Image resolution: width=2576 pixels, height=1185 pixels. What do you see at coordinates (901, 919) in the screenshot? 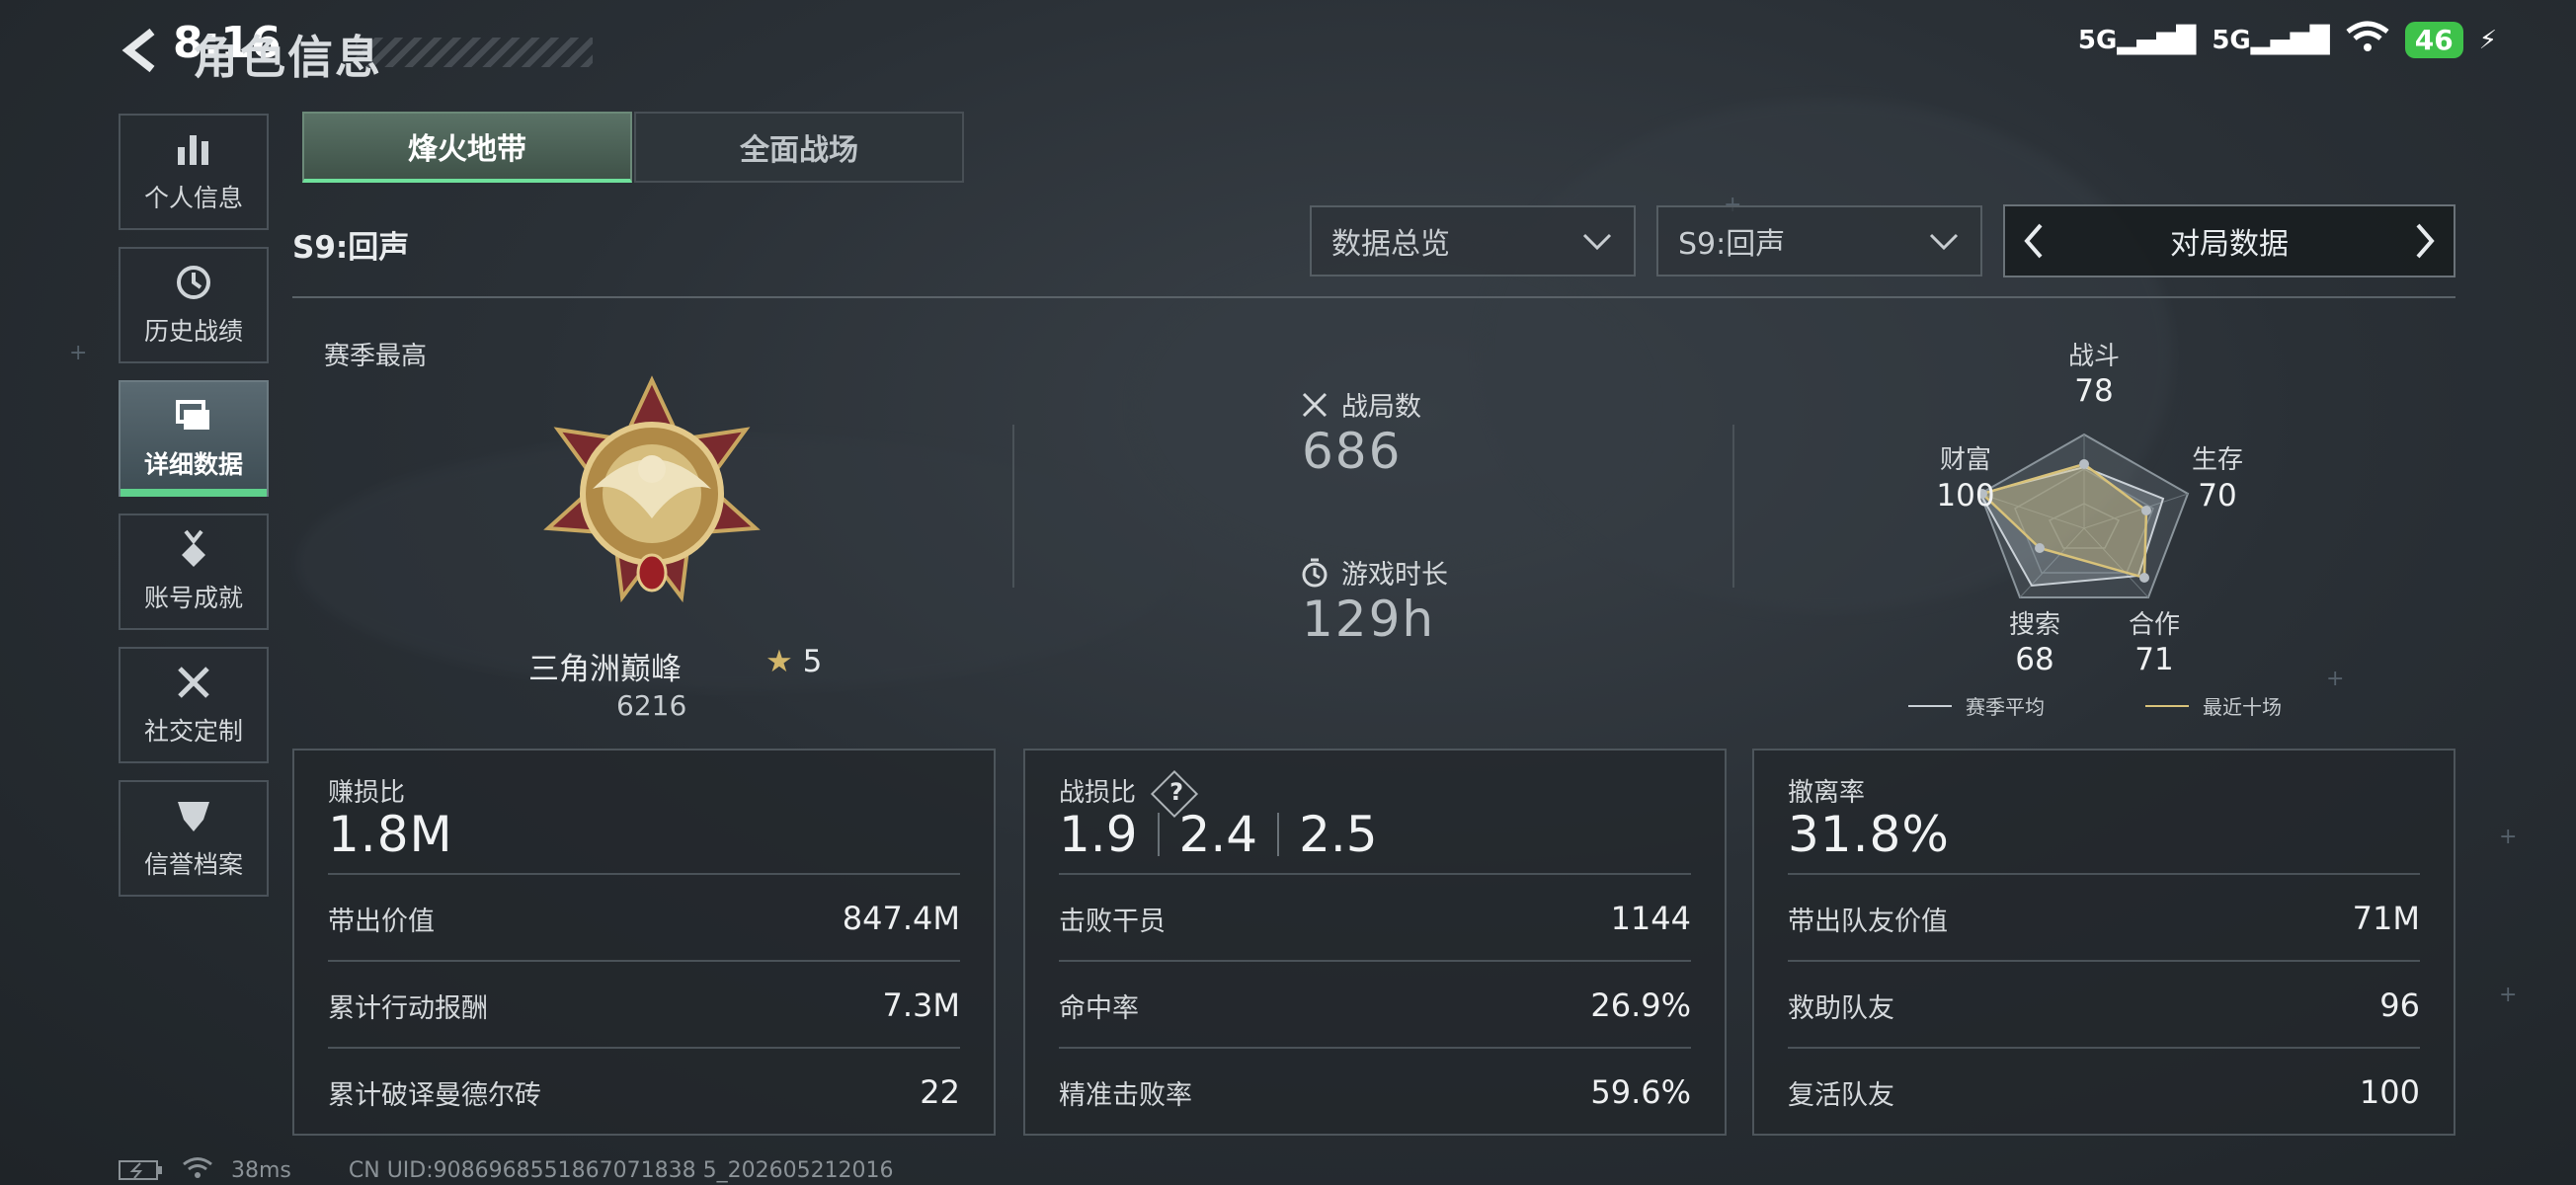
I see `stat-row-value: 847.4M` at bounding box center [901, 919].